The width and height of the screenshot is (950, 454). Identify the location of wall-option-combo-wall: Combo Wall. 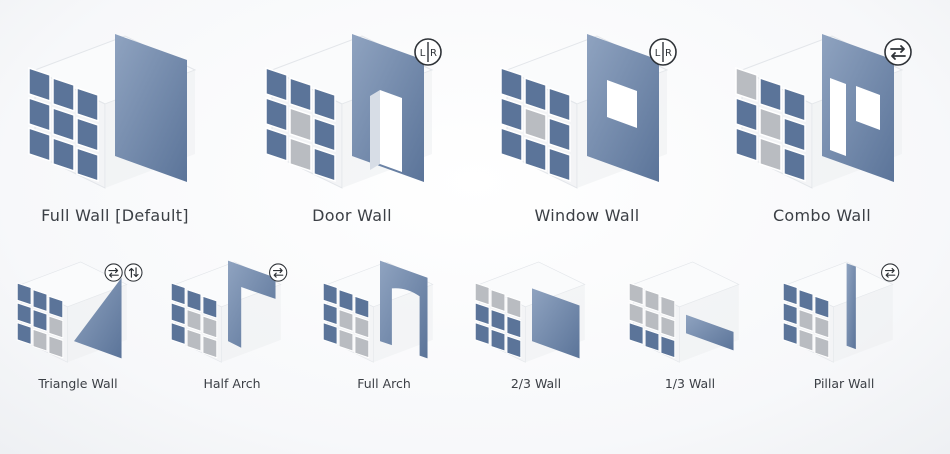
(822, 132).